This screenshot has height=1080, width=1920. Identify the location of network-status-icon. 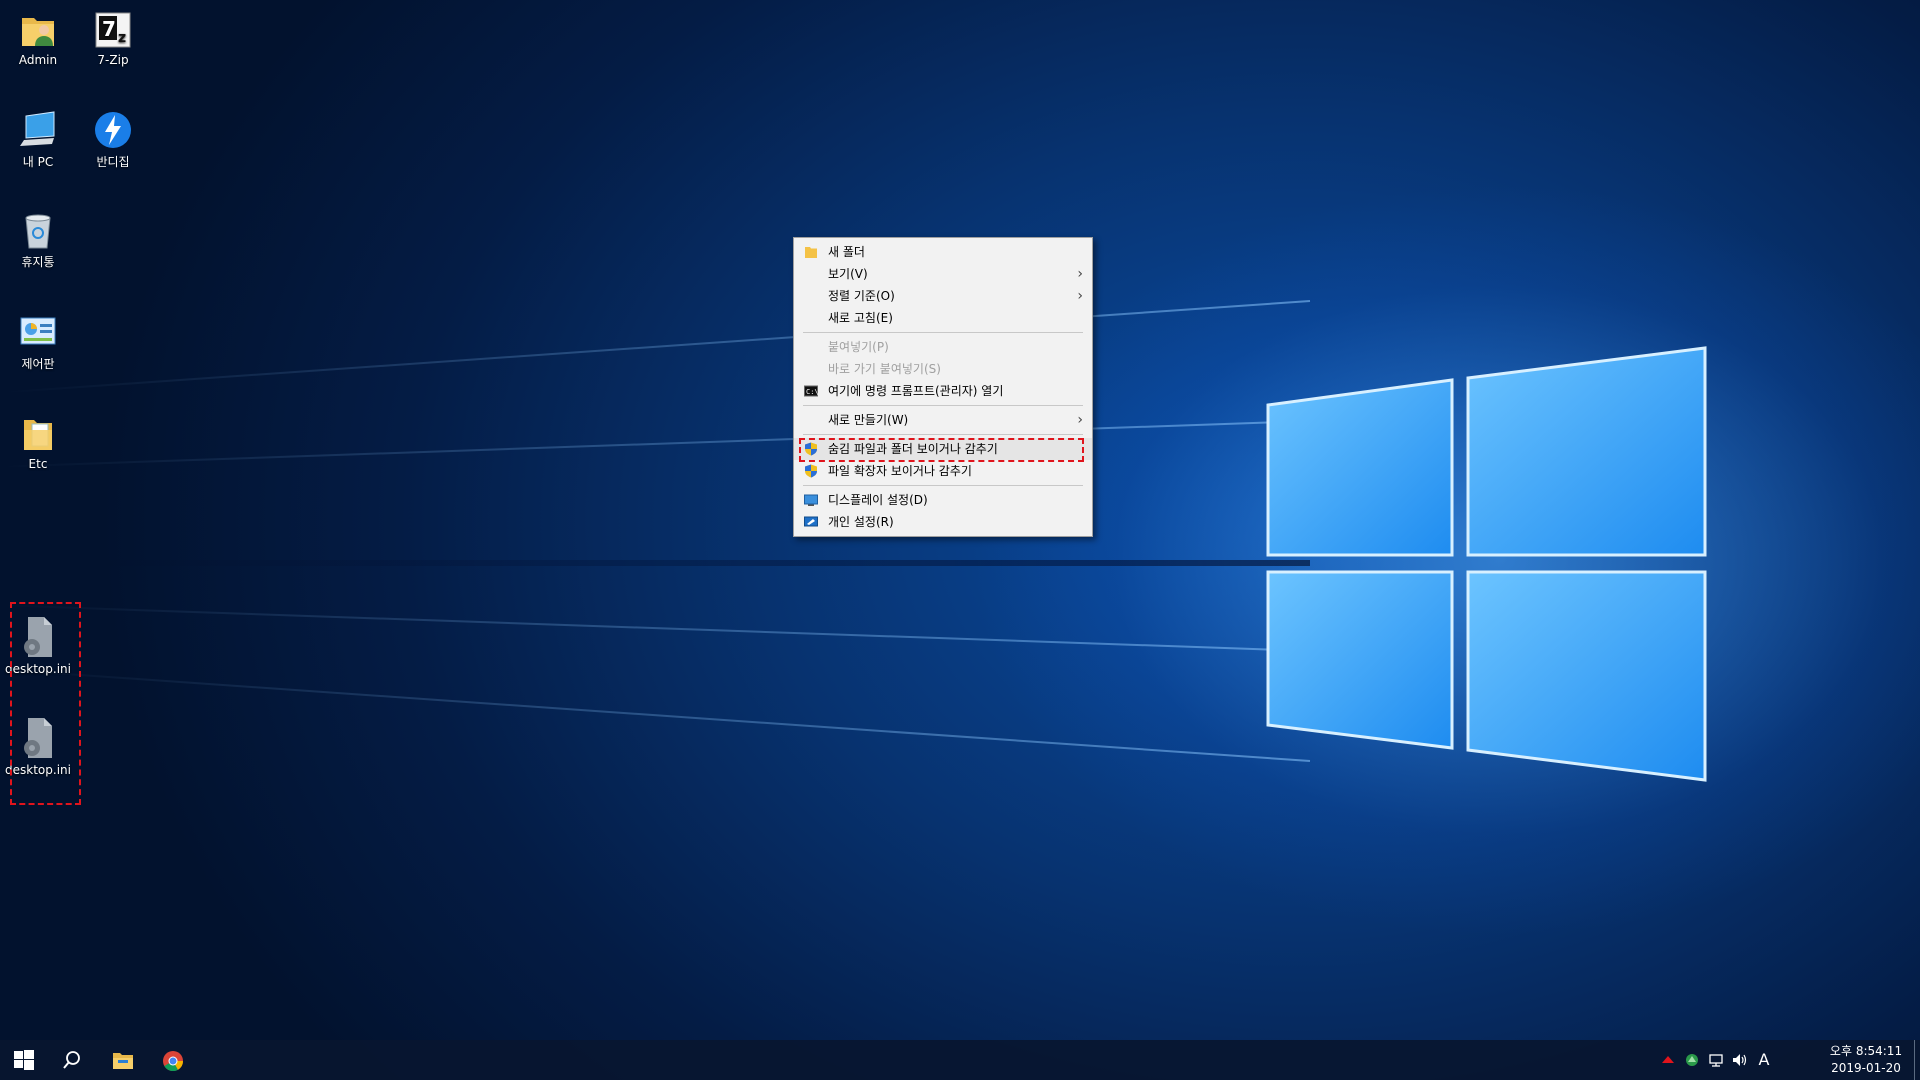
(1692, 1060).